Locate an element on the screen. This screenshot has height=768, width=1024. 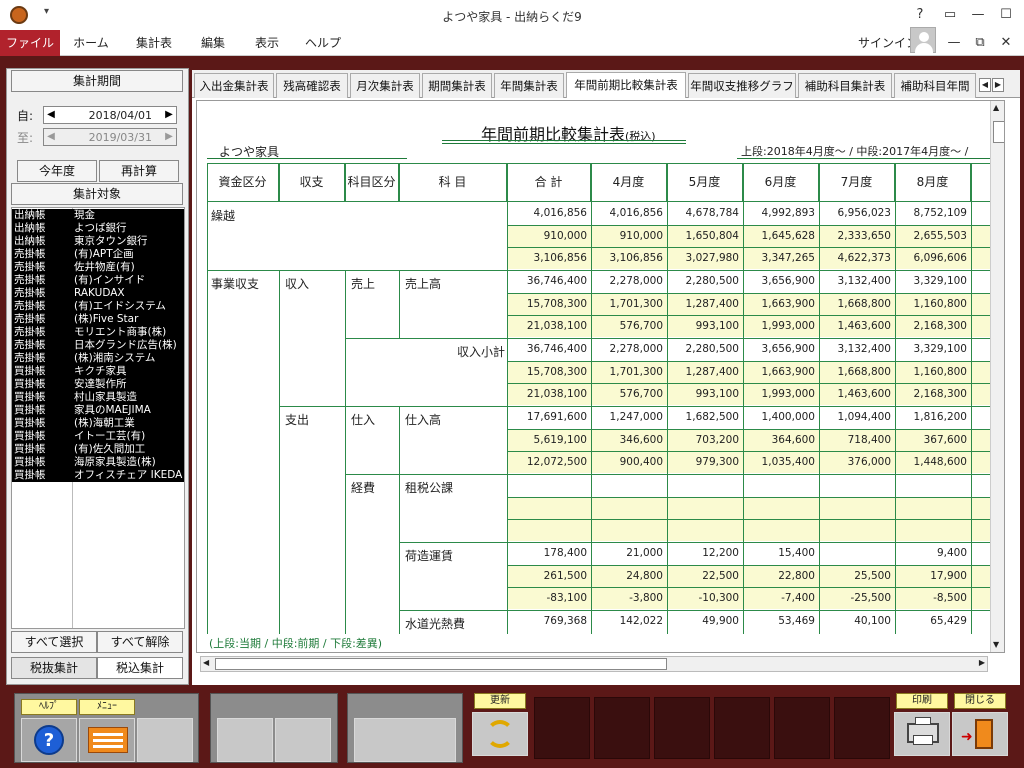
horizontal-scrollbar: ◀ ▶ is located at coordinates (594, 664).